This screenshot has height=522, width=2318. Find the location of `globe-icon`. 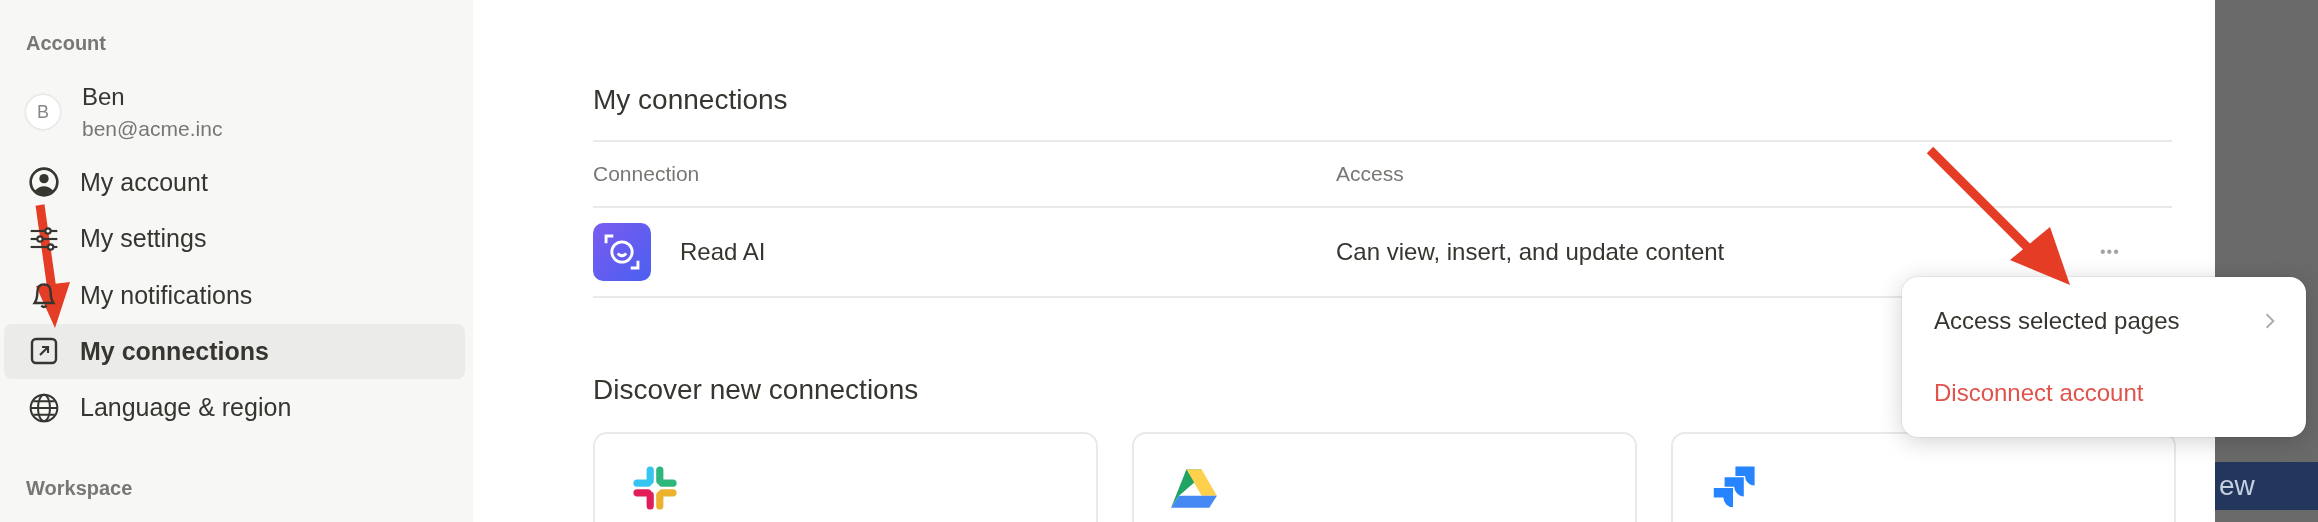

globe-icon is located at coordinates (44, 407).